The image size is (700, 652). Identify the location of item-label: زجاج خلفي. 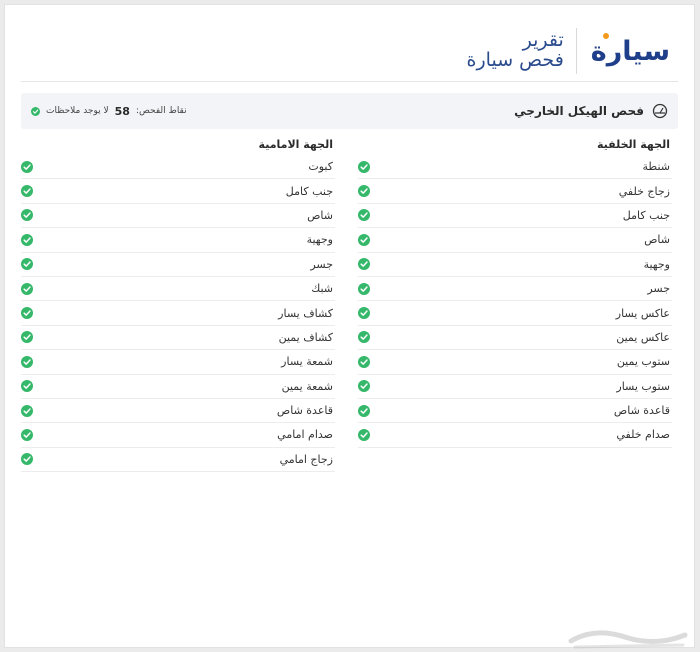
(644, 191).